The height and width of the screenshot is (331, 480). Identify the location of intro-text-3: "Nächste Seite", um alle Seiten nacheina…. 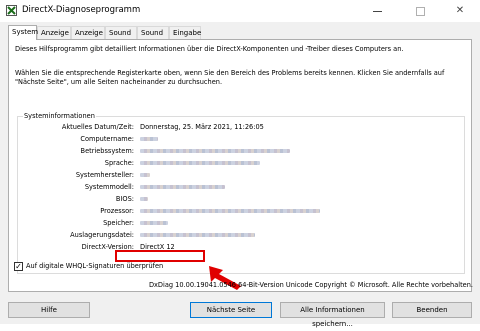
(119, 82).